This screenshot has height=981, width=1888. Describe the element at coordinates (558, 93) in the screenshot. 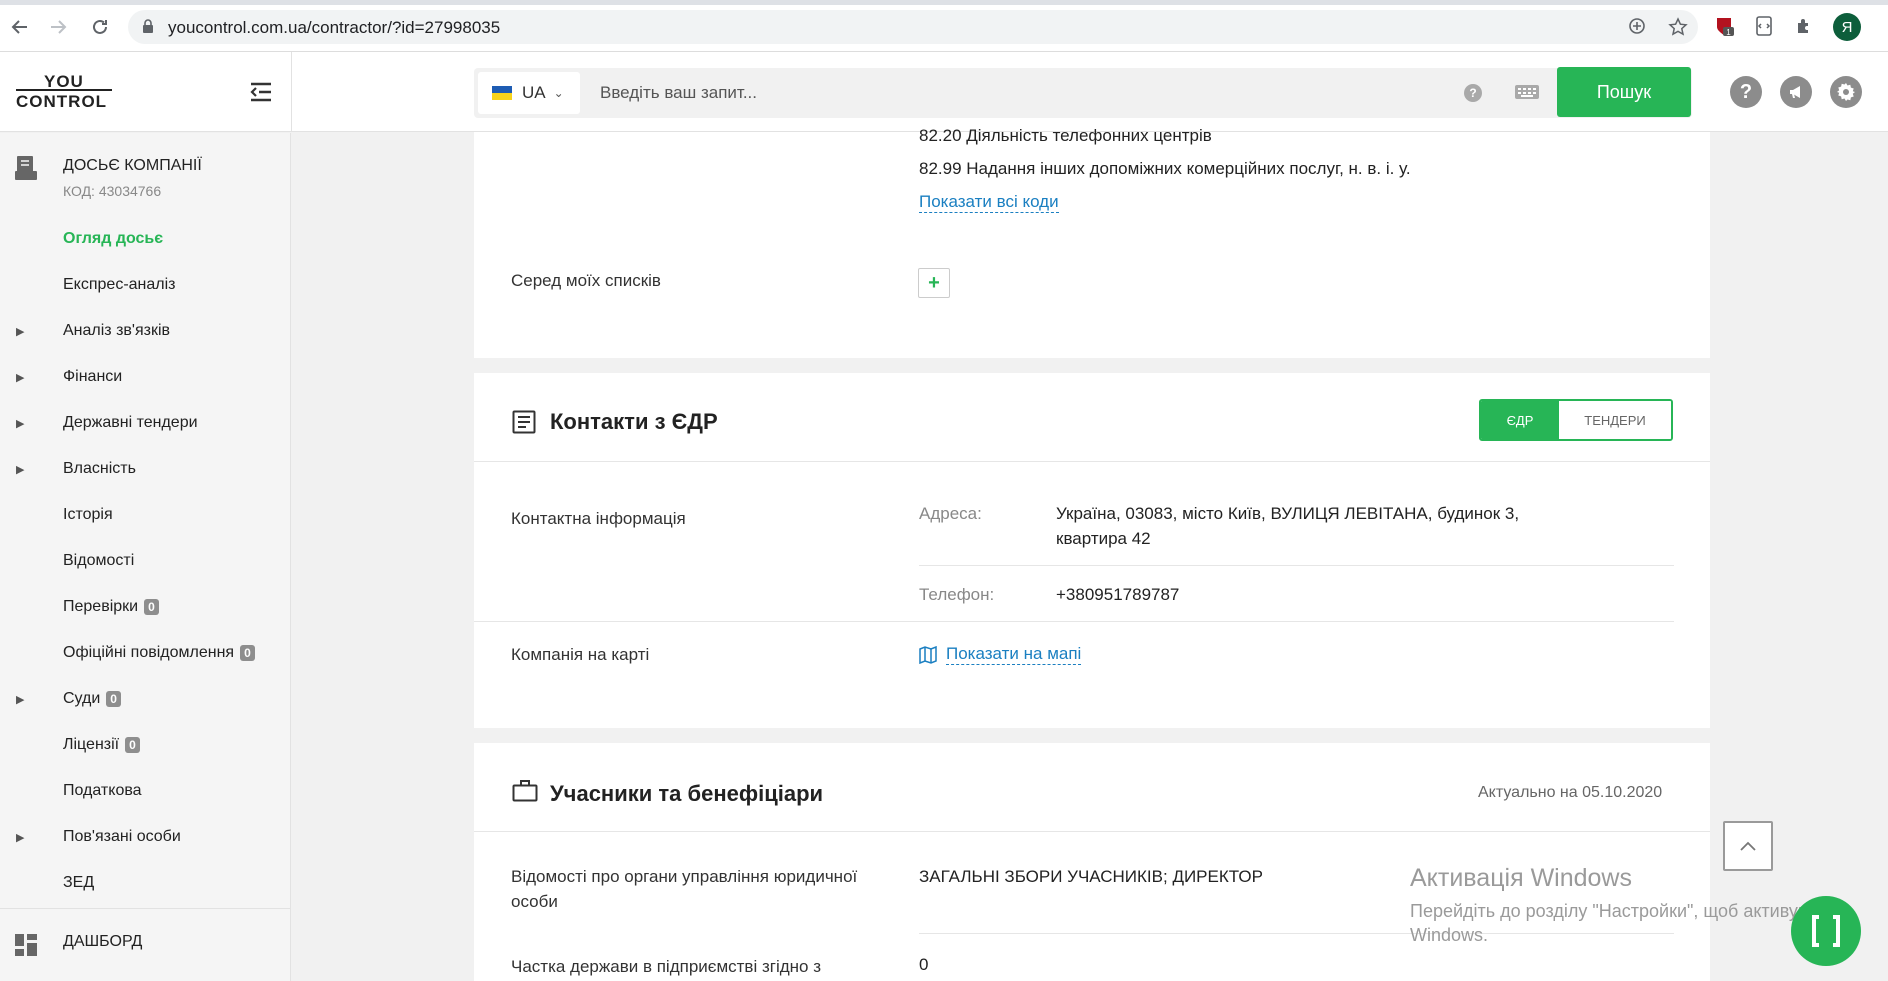

I see `chevron-down-icon: ⌄` at that location.